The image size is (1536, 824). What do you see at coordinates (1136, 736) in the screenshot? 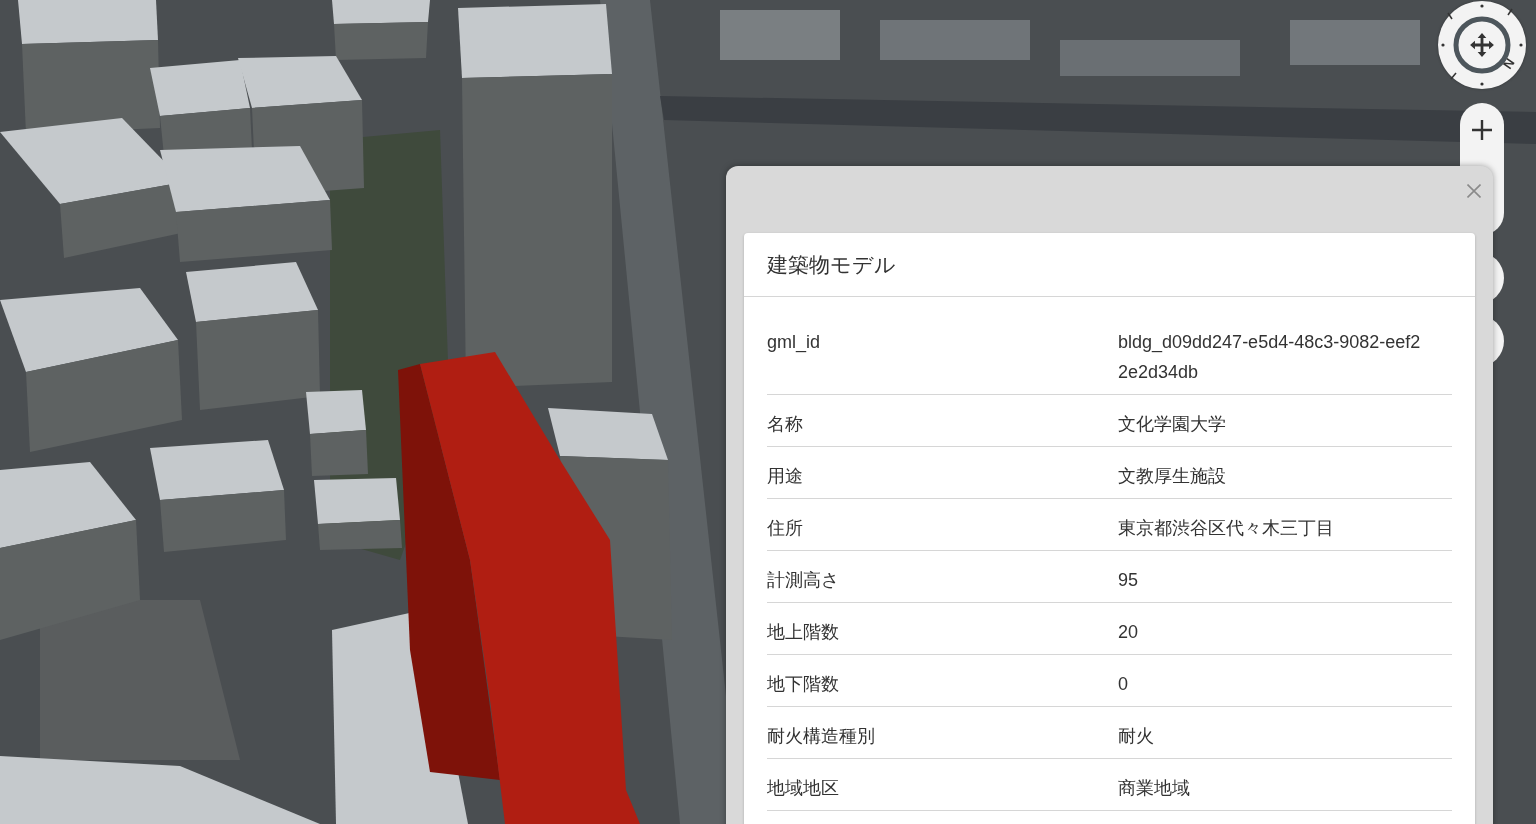
I see `attribute-value: 耐火` at bounding box center [1136, 736].